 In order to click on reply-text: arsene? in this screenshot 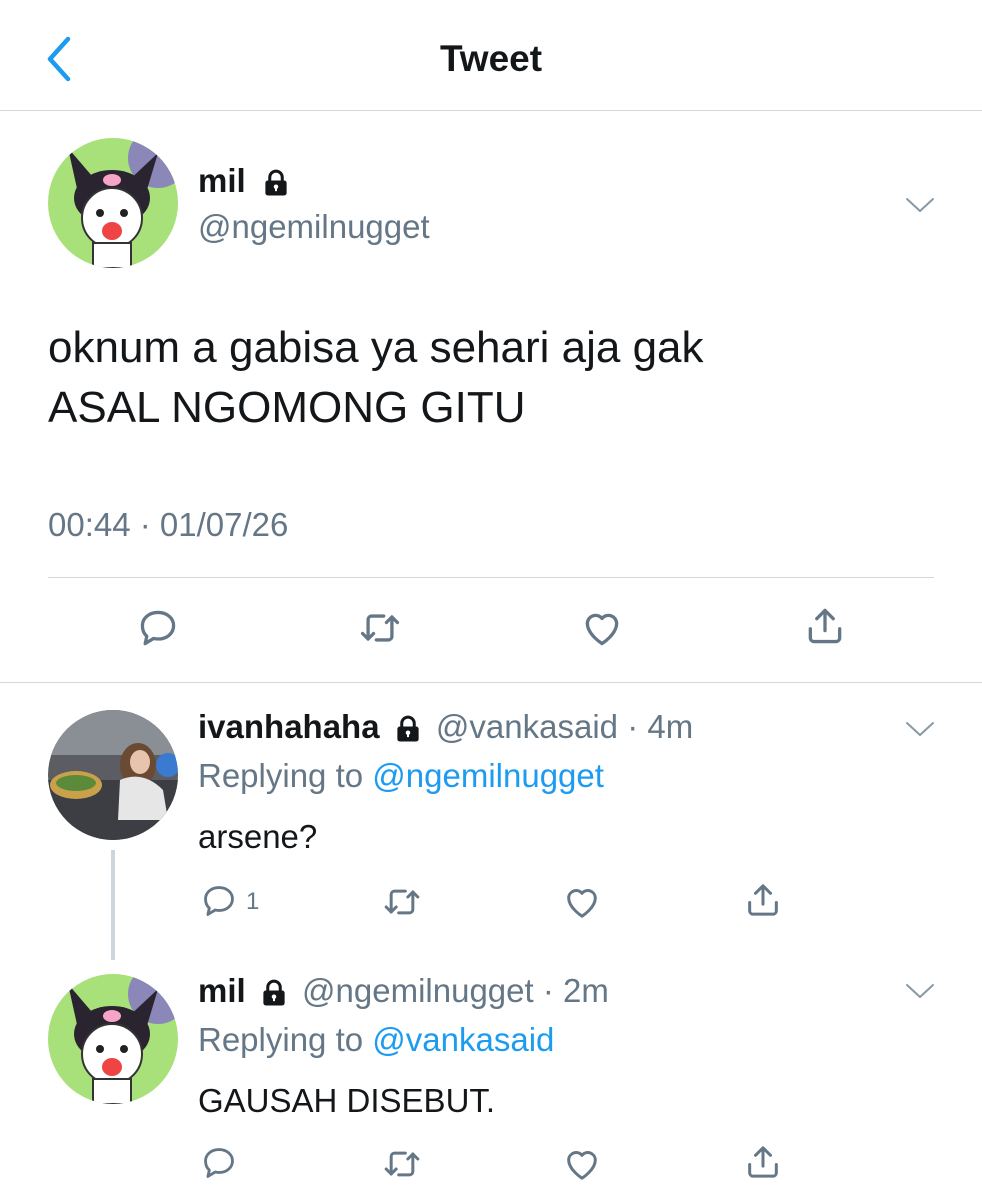, I will do `click(258, 836)`.